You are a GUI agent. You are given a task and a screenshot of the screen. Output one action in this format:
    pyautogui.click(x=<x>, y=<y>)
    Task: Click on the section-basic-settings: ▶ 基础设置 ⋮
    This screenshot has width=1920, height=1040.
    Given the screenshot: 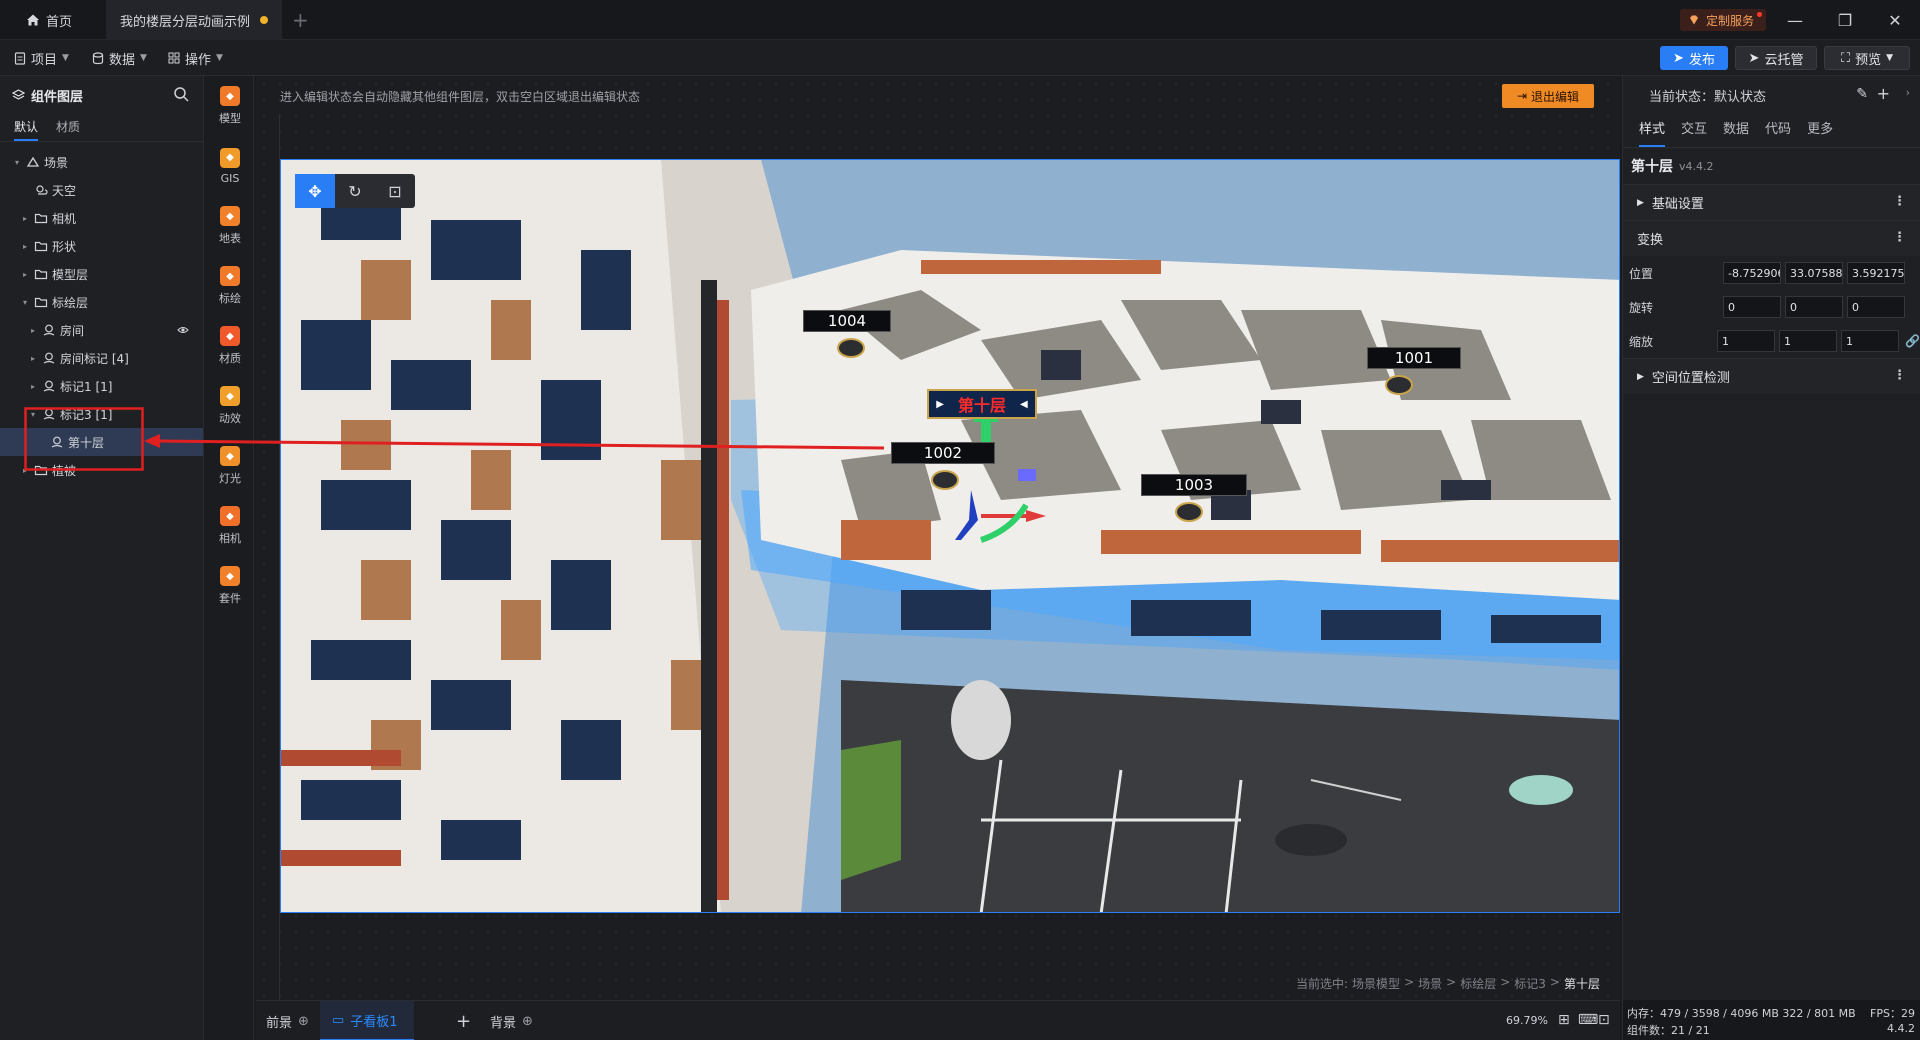 What is the action you would take?
    pyautogui.click(x=1771, y=202)
    